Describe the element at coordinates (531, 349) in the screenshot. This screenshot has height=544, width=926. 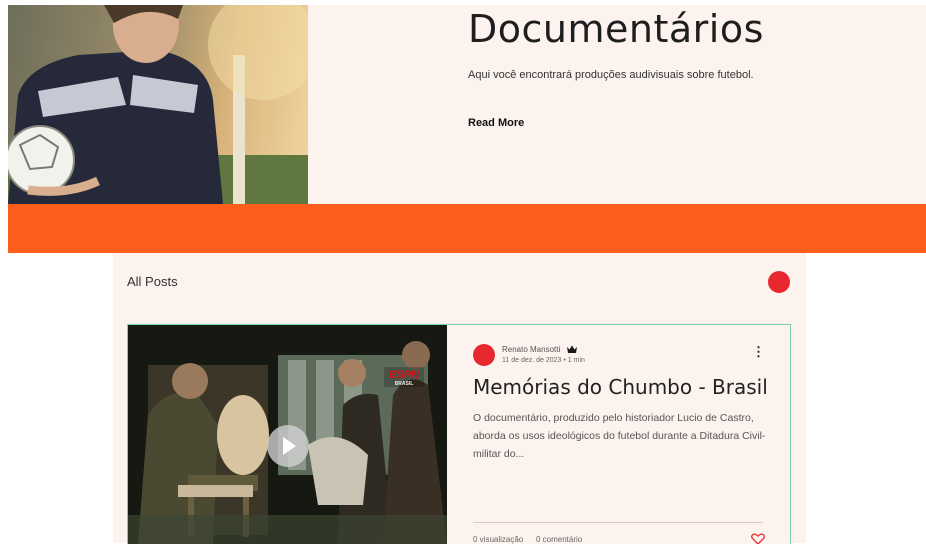
I see `author-name: Renato Mansotti` at that location.